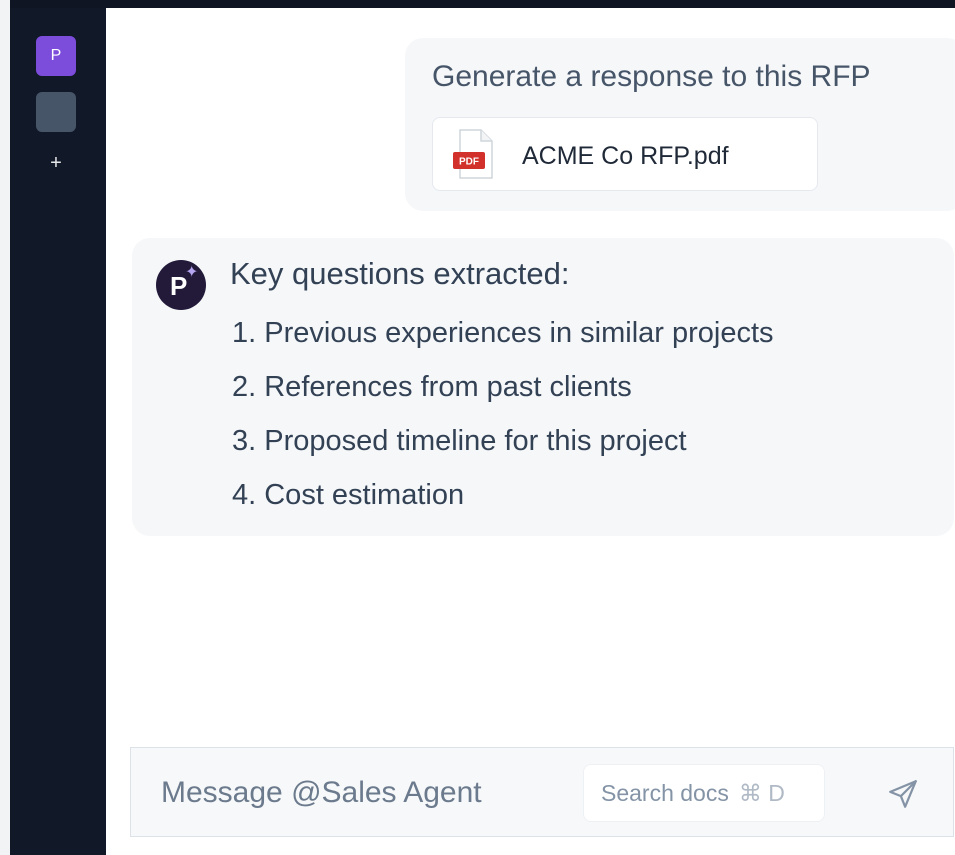 This screenshot has width=955, height=855. What do you see at coordinates (482, 4) in the screenshot?
I see `top-bar` at bounding box center [482, 4].